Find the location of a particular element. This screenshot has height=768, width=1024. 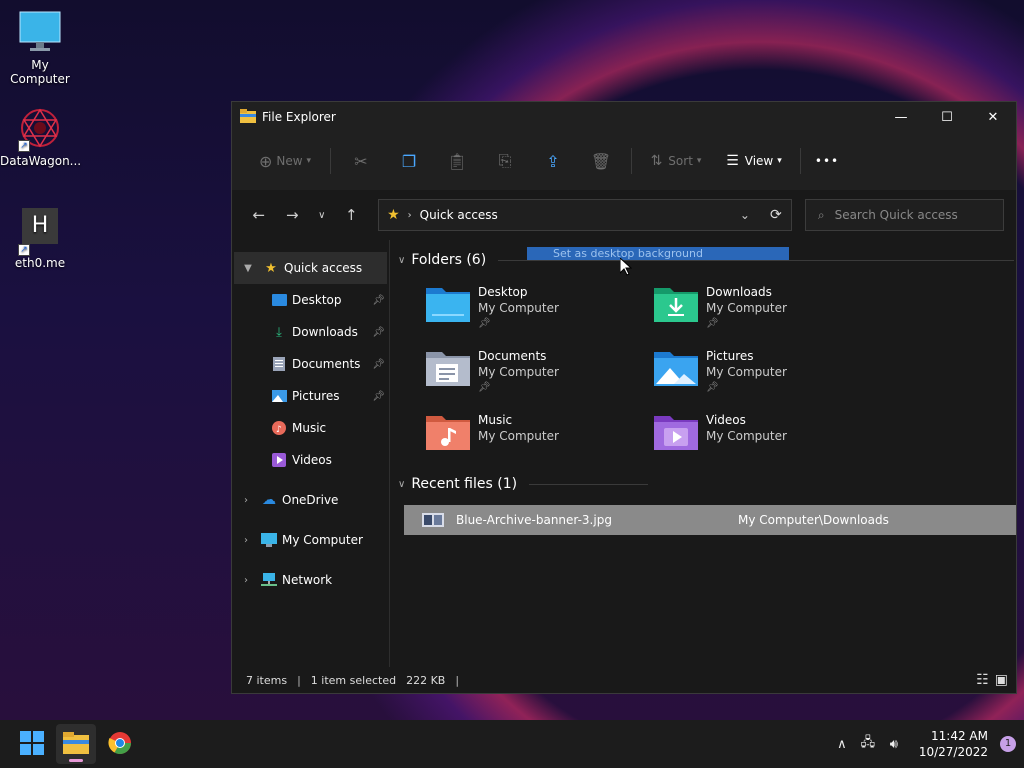

recent-files-group-header: ∨ Recent files (1) is located at coordinates (520, 484).